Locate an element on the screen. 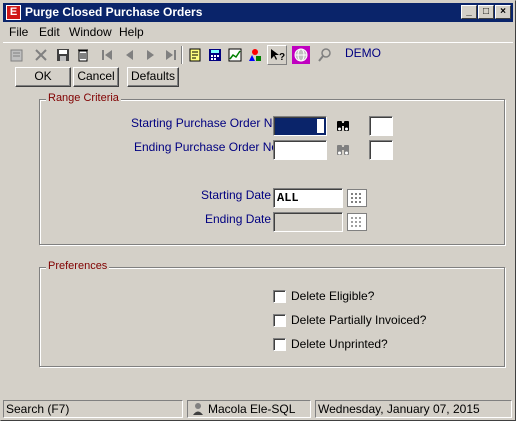 The height and width of the screenshot is (421, 516). start-date-field is located at coordinates (308, 198).